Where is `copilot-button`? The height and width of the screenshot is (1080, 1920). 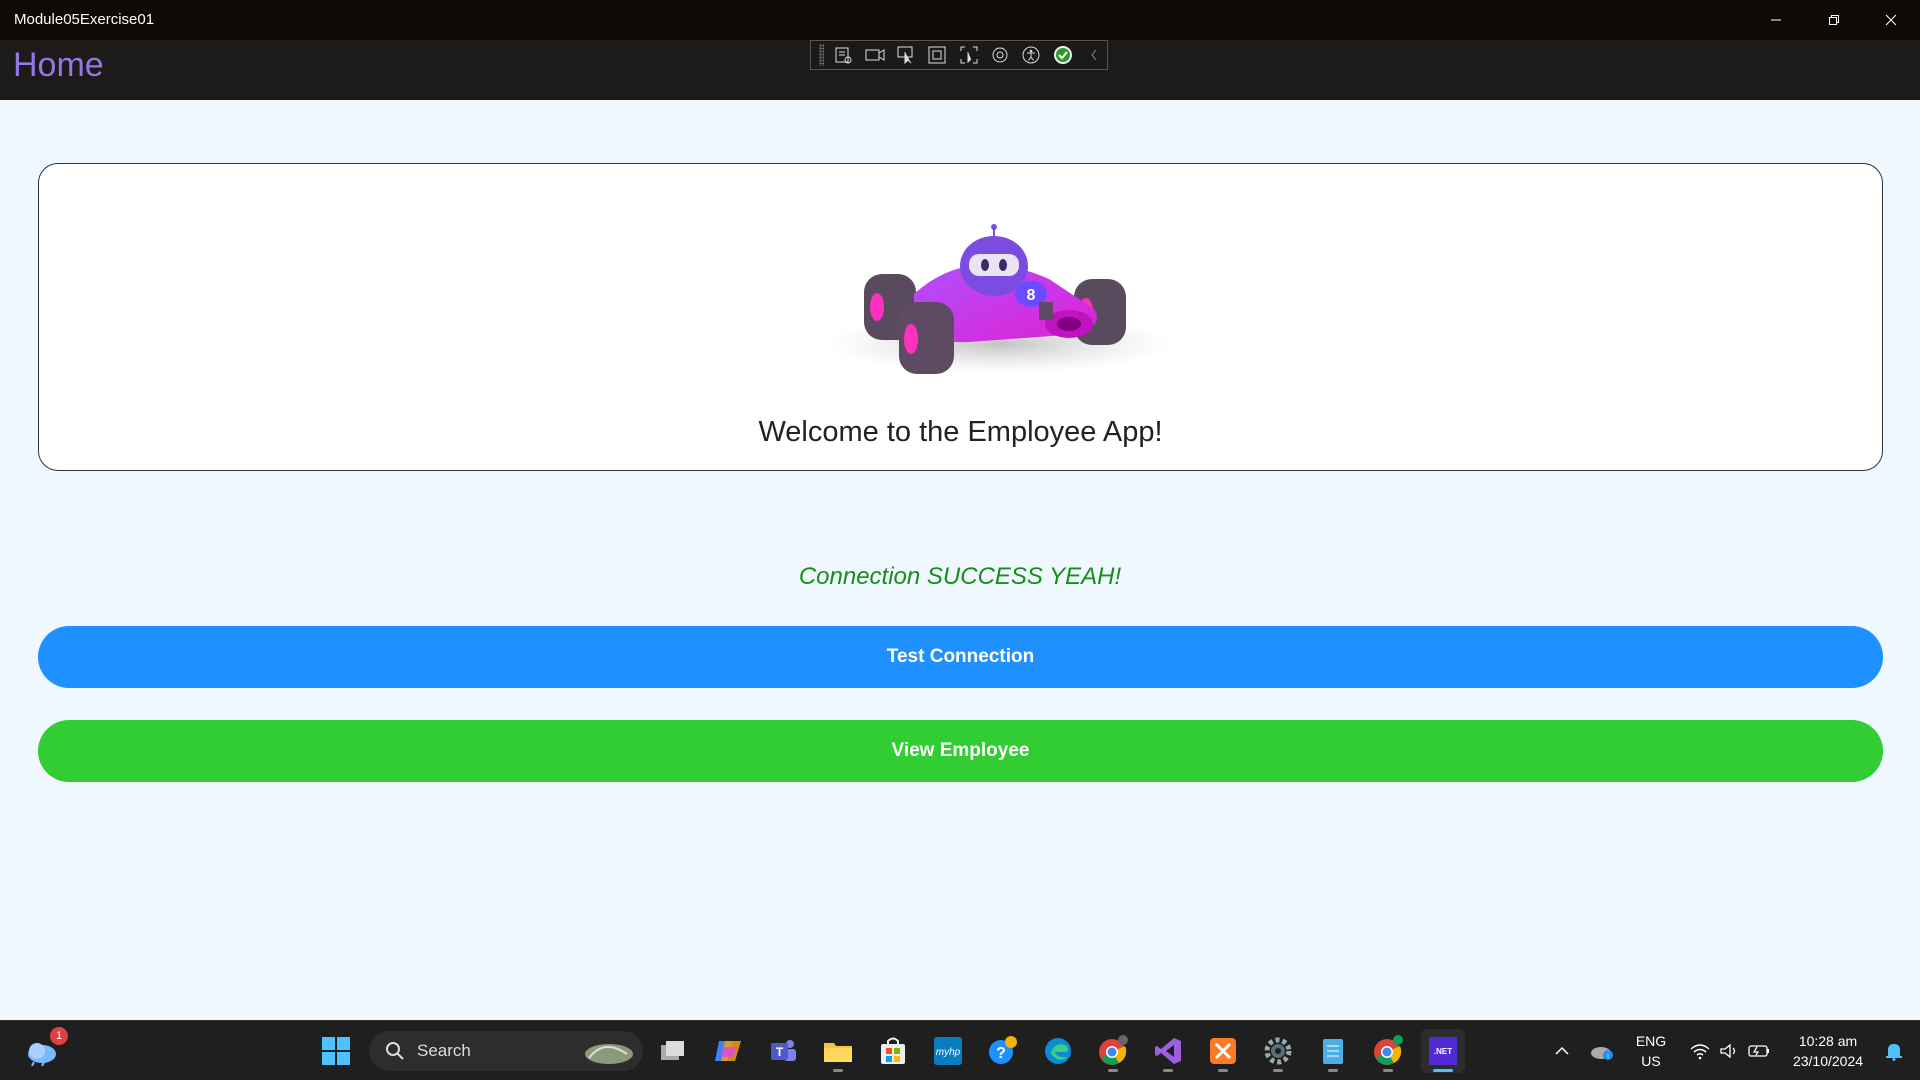 copilot-button is located at coordinates (728, 1051).